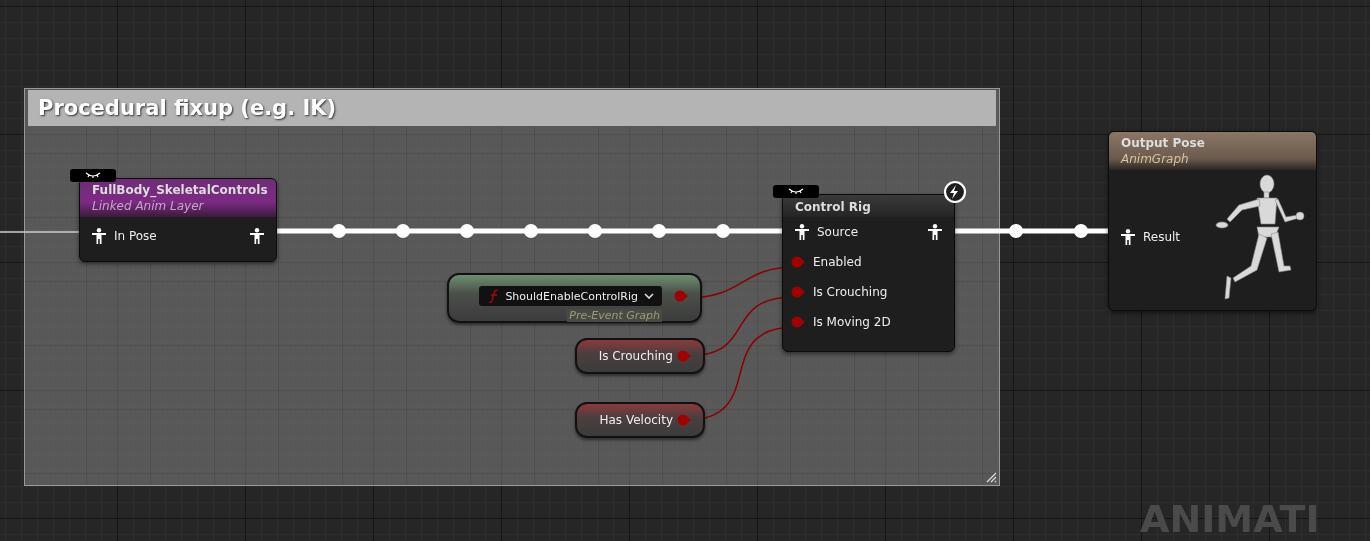 The width and height of the screenshot is (1370, 541). I want to click on chevron-down-icon, so click(649, 296).